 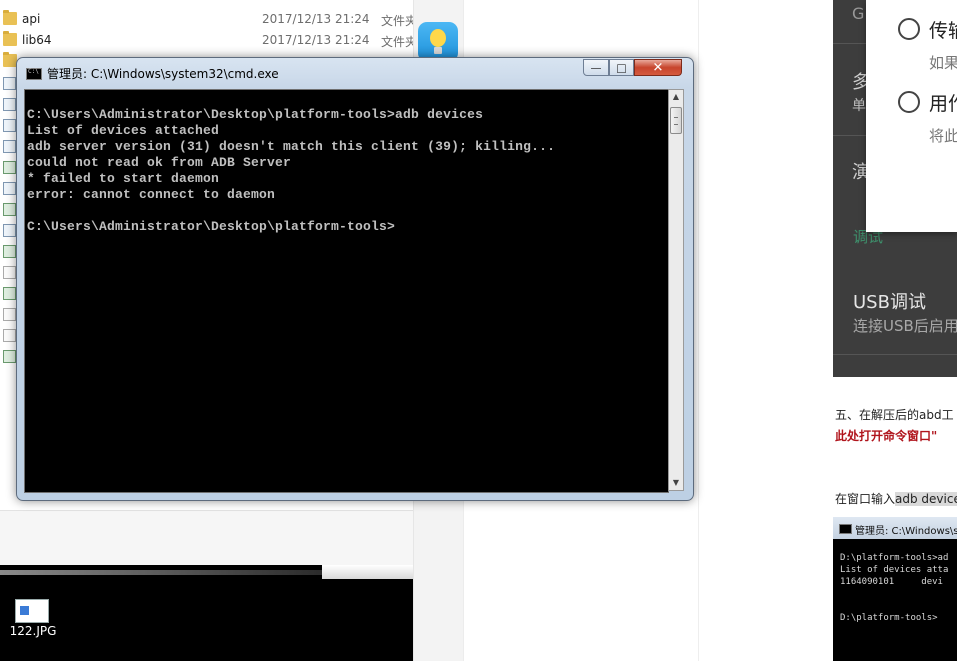 I want to click on phone-side-text: G, so click(x=858, y=13).